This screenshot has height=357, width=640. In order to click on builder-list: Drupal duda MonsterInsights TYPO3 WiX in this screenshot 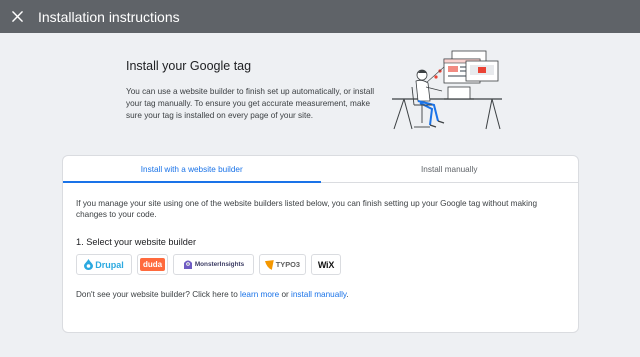, I will do `click(208, 264)`.